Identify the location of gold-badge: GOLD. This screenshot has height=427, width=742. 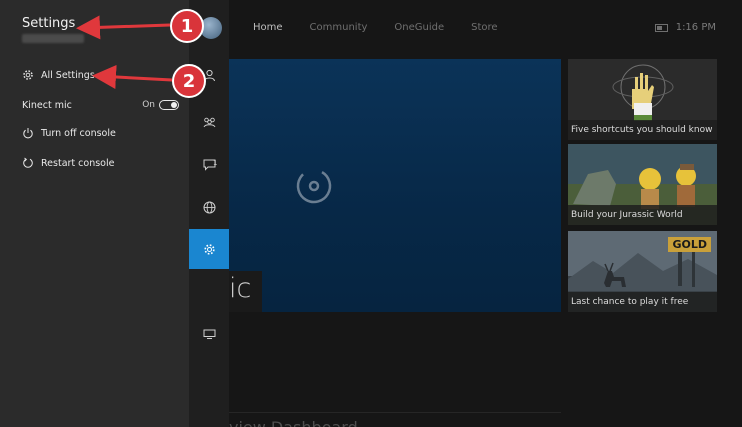
(689, 244).